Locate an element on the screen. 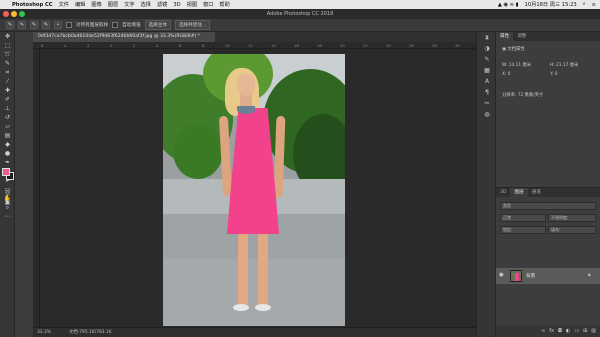 The image size is (600, 337). pen-icon: ✒ is located at coordinates (7, 162).